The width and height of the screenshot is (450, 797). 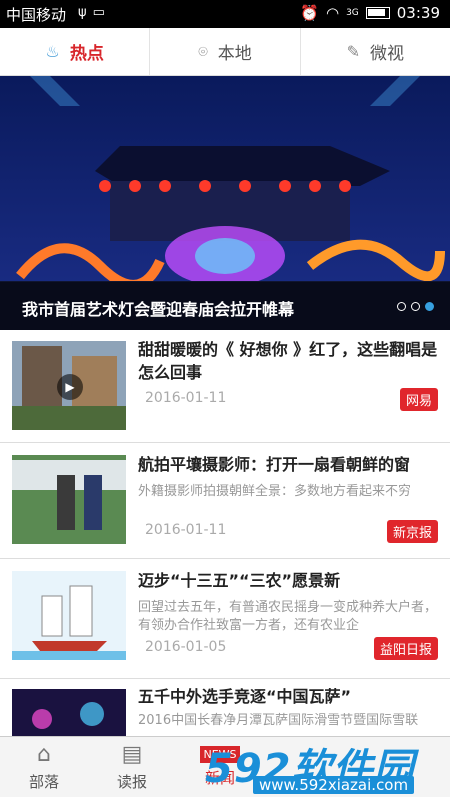 What do you see at coordinates (203, 51) in the screenshot?
I see `location-pin-icon: ⌾` at bounding box center [203, 51].